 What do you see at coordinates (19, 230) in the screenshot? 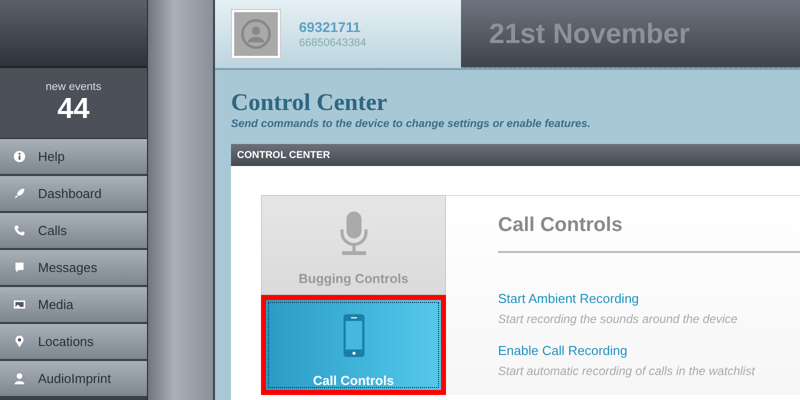
I see `phone-icon` at bounding box center [19, 230].